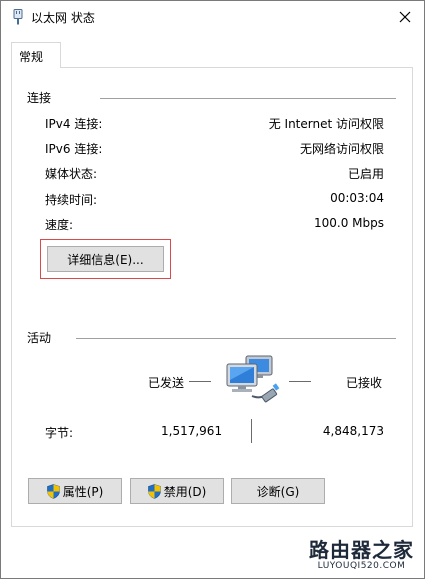 Image resolution: width=425 pixels, height=579 pixels. Describe the element at coordinates (361, 566) in the screenshot. I see `watermark-en: LUYOUQI520.COM` at that location.